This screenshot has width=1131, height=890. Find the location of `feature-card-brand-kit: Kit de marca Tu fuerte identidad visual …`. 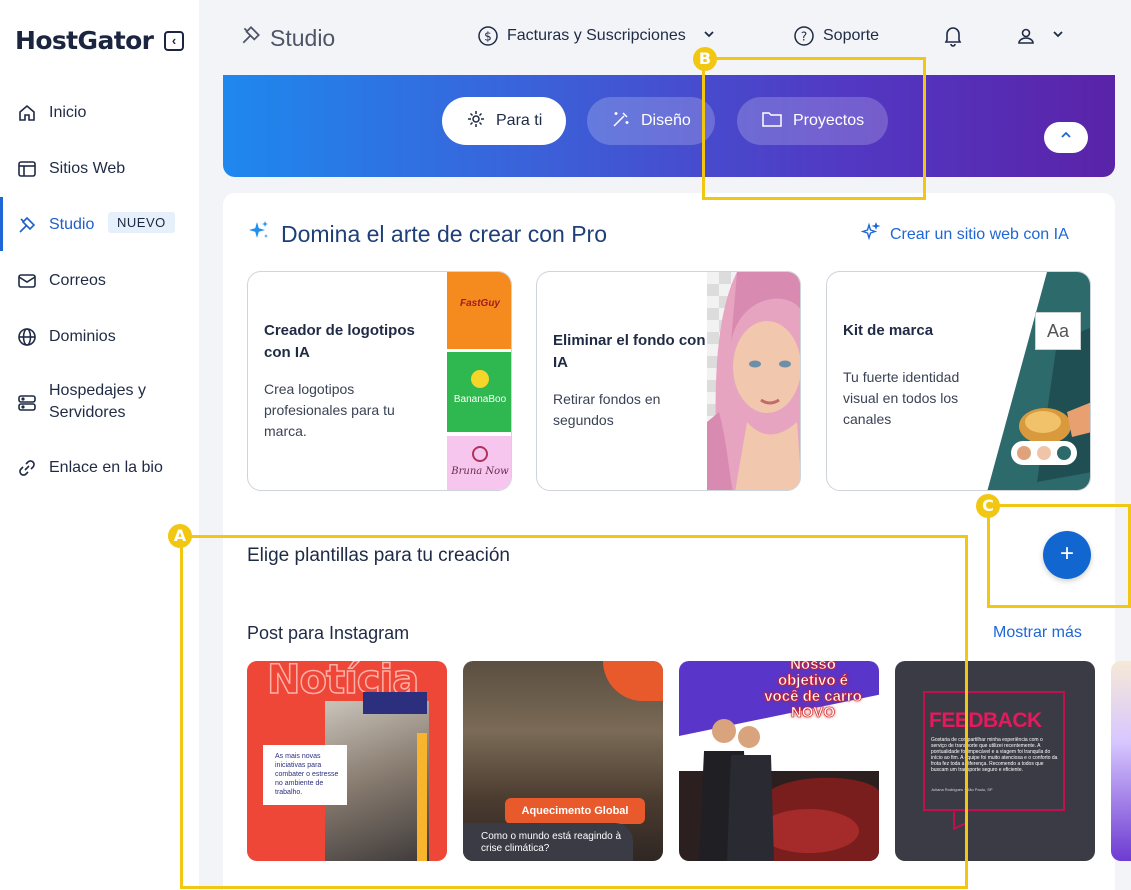

feature-card-brand-kit: Kit de marca Tu fuerte identidad visual … is located at coordinates (958, 381).